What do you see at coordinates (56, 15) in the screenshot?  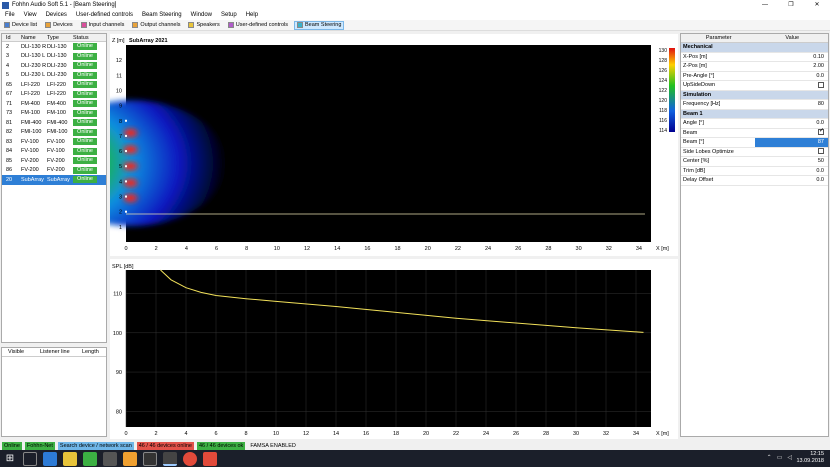 I see `menu-devices: Devices` at bounding box center [56, 15].